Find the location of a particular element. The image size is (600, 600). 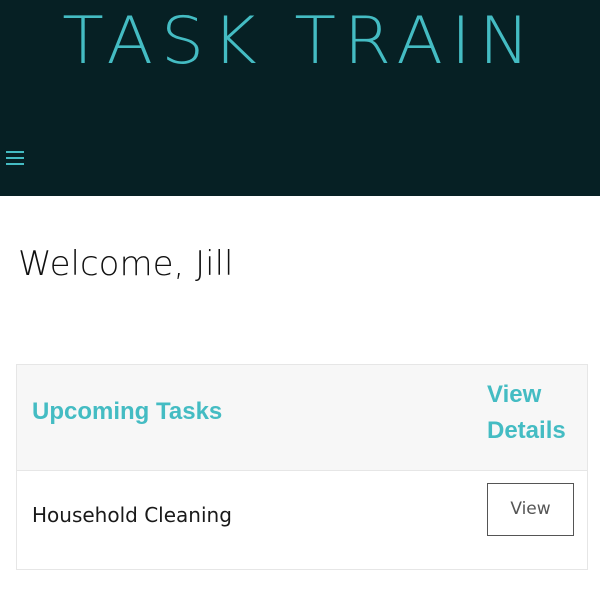

hamburger-menu-icon is located at coordinates (16, 157).